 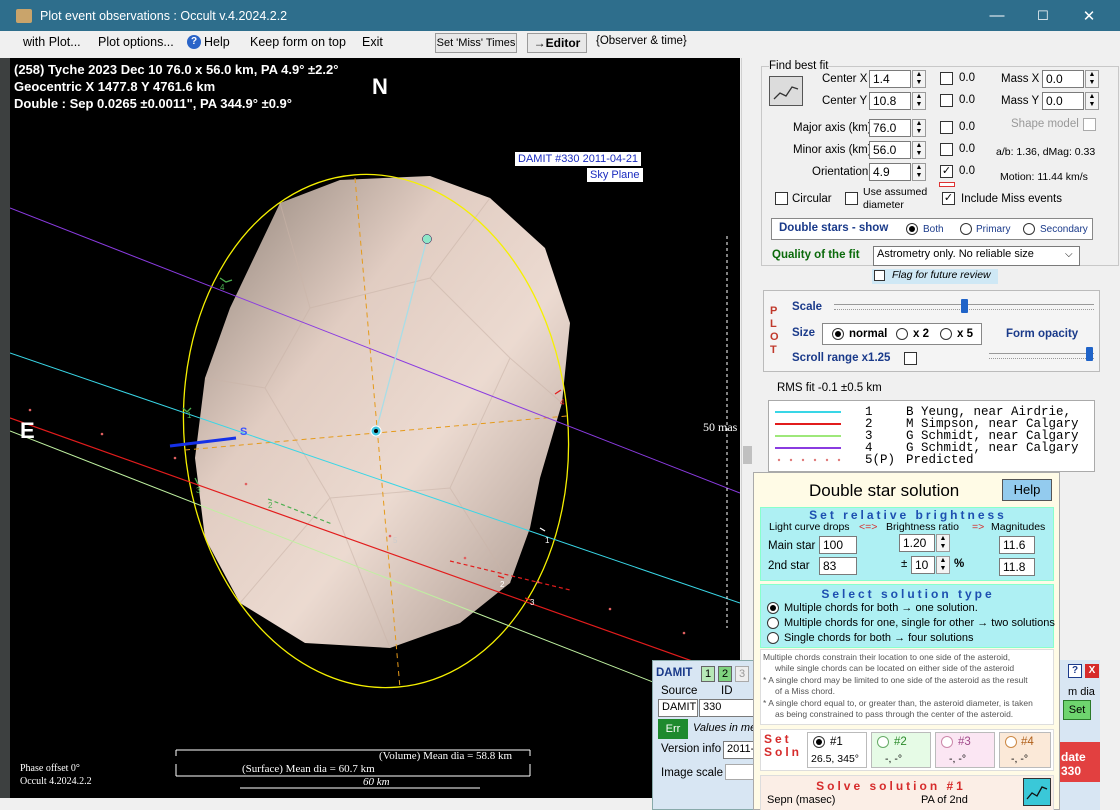 I want to click on center-x-delta: 0.0, so click(x=967, y=78).